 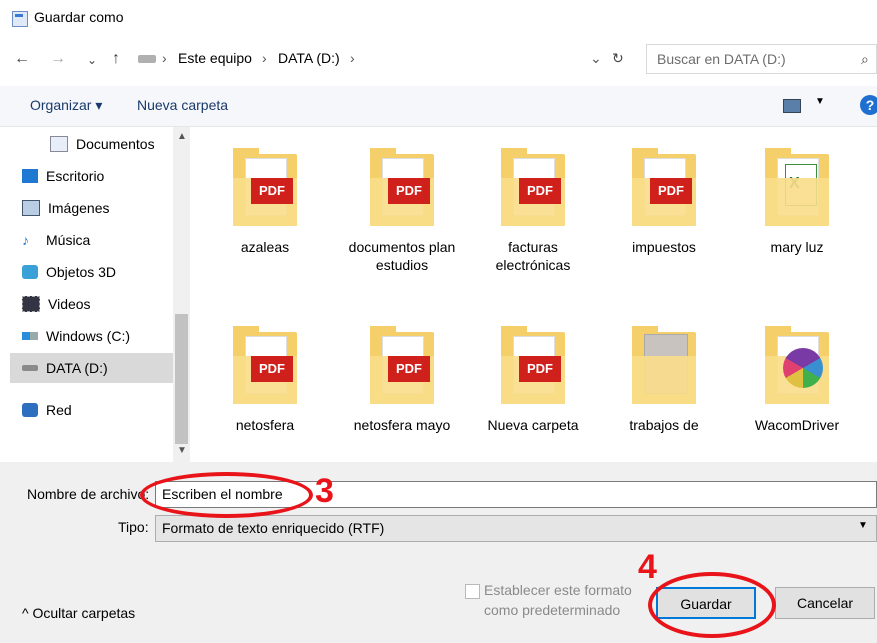 I want to click on file-tile: PDF documentos plan estudios, so click(x=402, y=211).